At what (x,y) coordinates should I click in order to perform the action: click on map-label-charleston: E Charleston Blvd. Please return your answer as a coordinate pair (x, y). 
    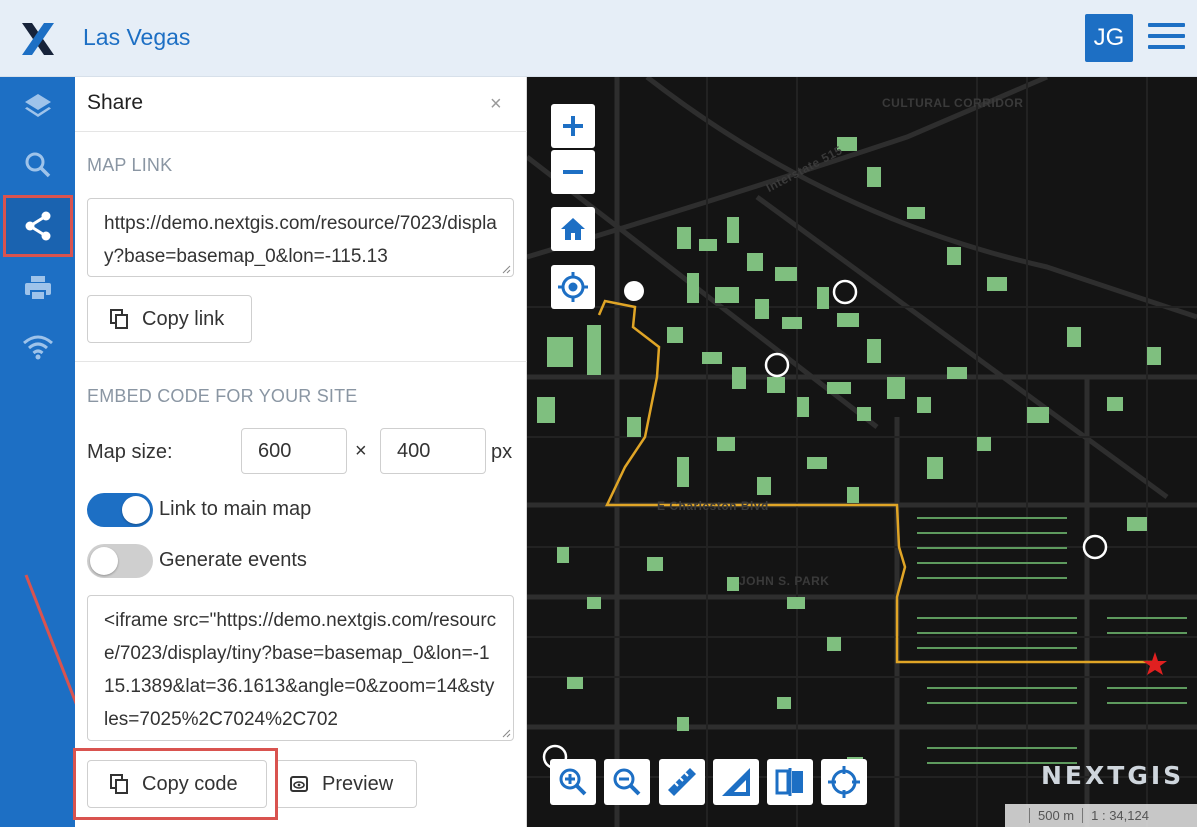
    Looking at the image, I should click on (713, 506).